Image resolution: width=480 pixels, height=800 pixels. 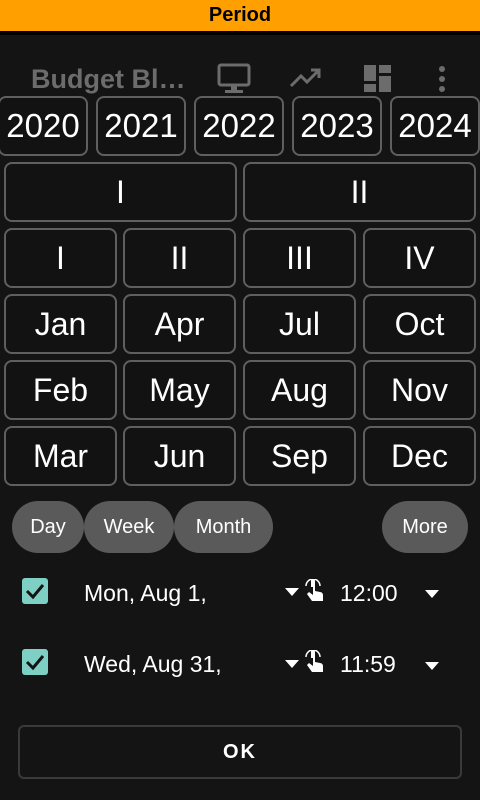 I want to click on end-date: Wed, Aug 31,, so click(x=153, y=664).